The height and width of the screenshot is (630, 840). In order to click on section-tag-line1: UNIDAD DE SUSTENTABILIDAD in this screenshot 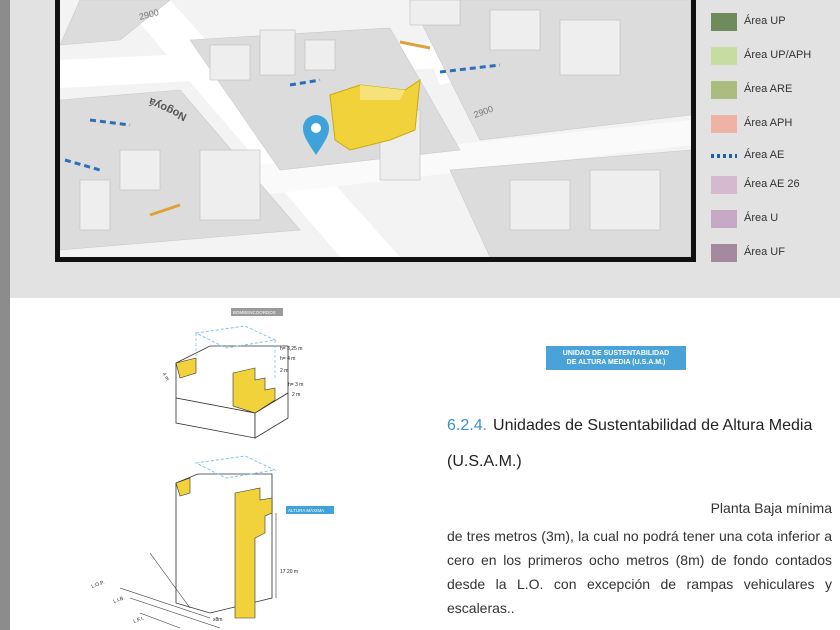, I will do `click(616, 353)`.